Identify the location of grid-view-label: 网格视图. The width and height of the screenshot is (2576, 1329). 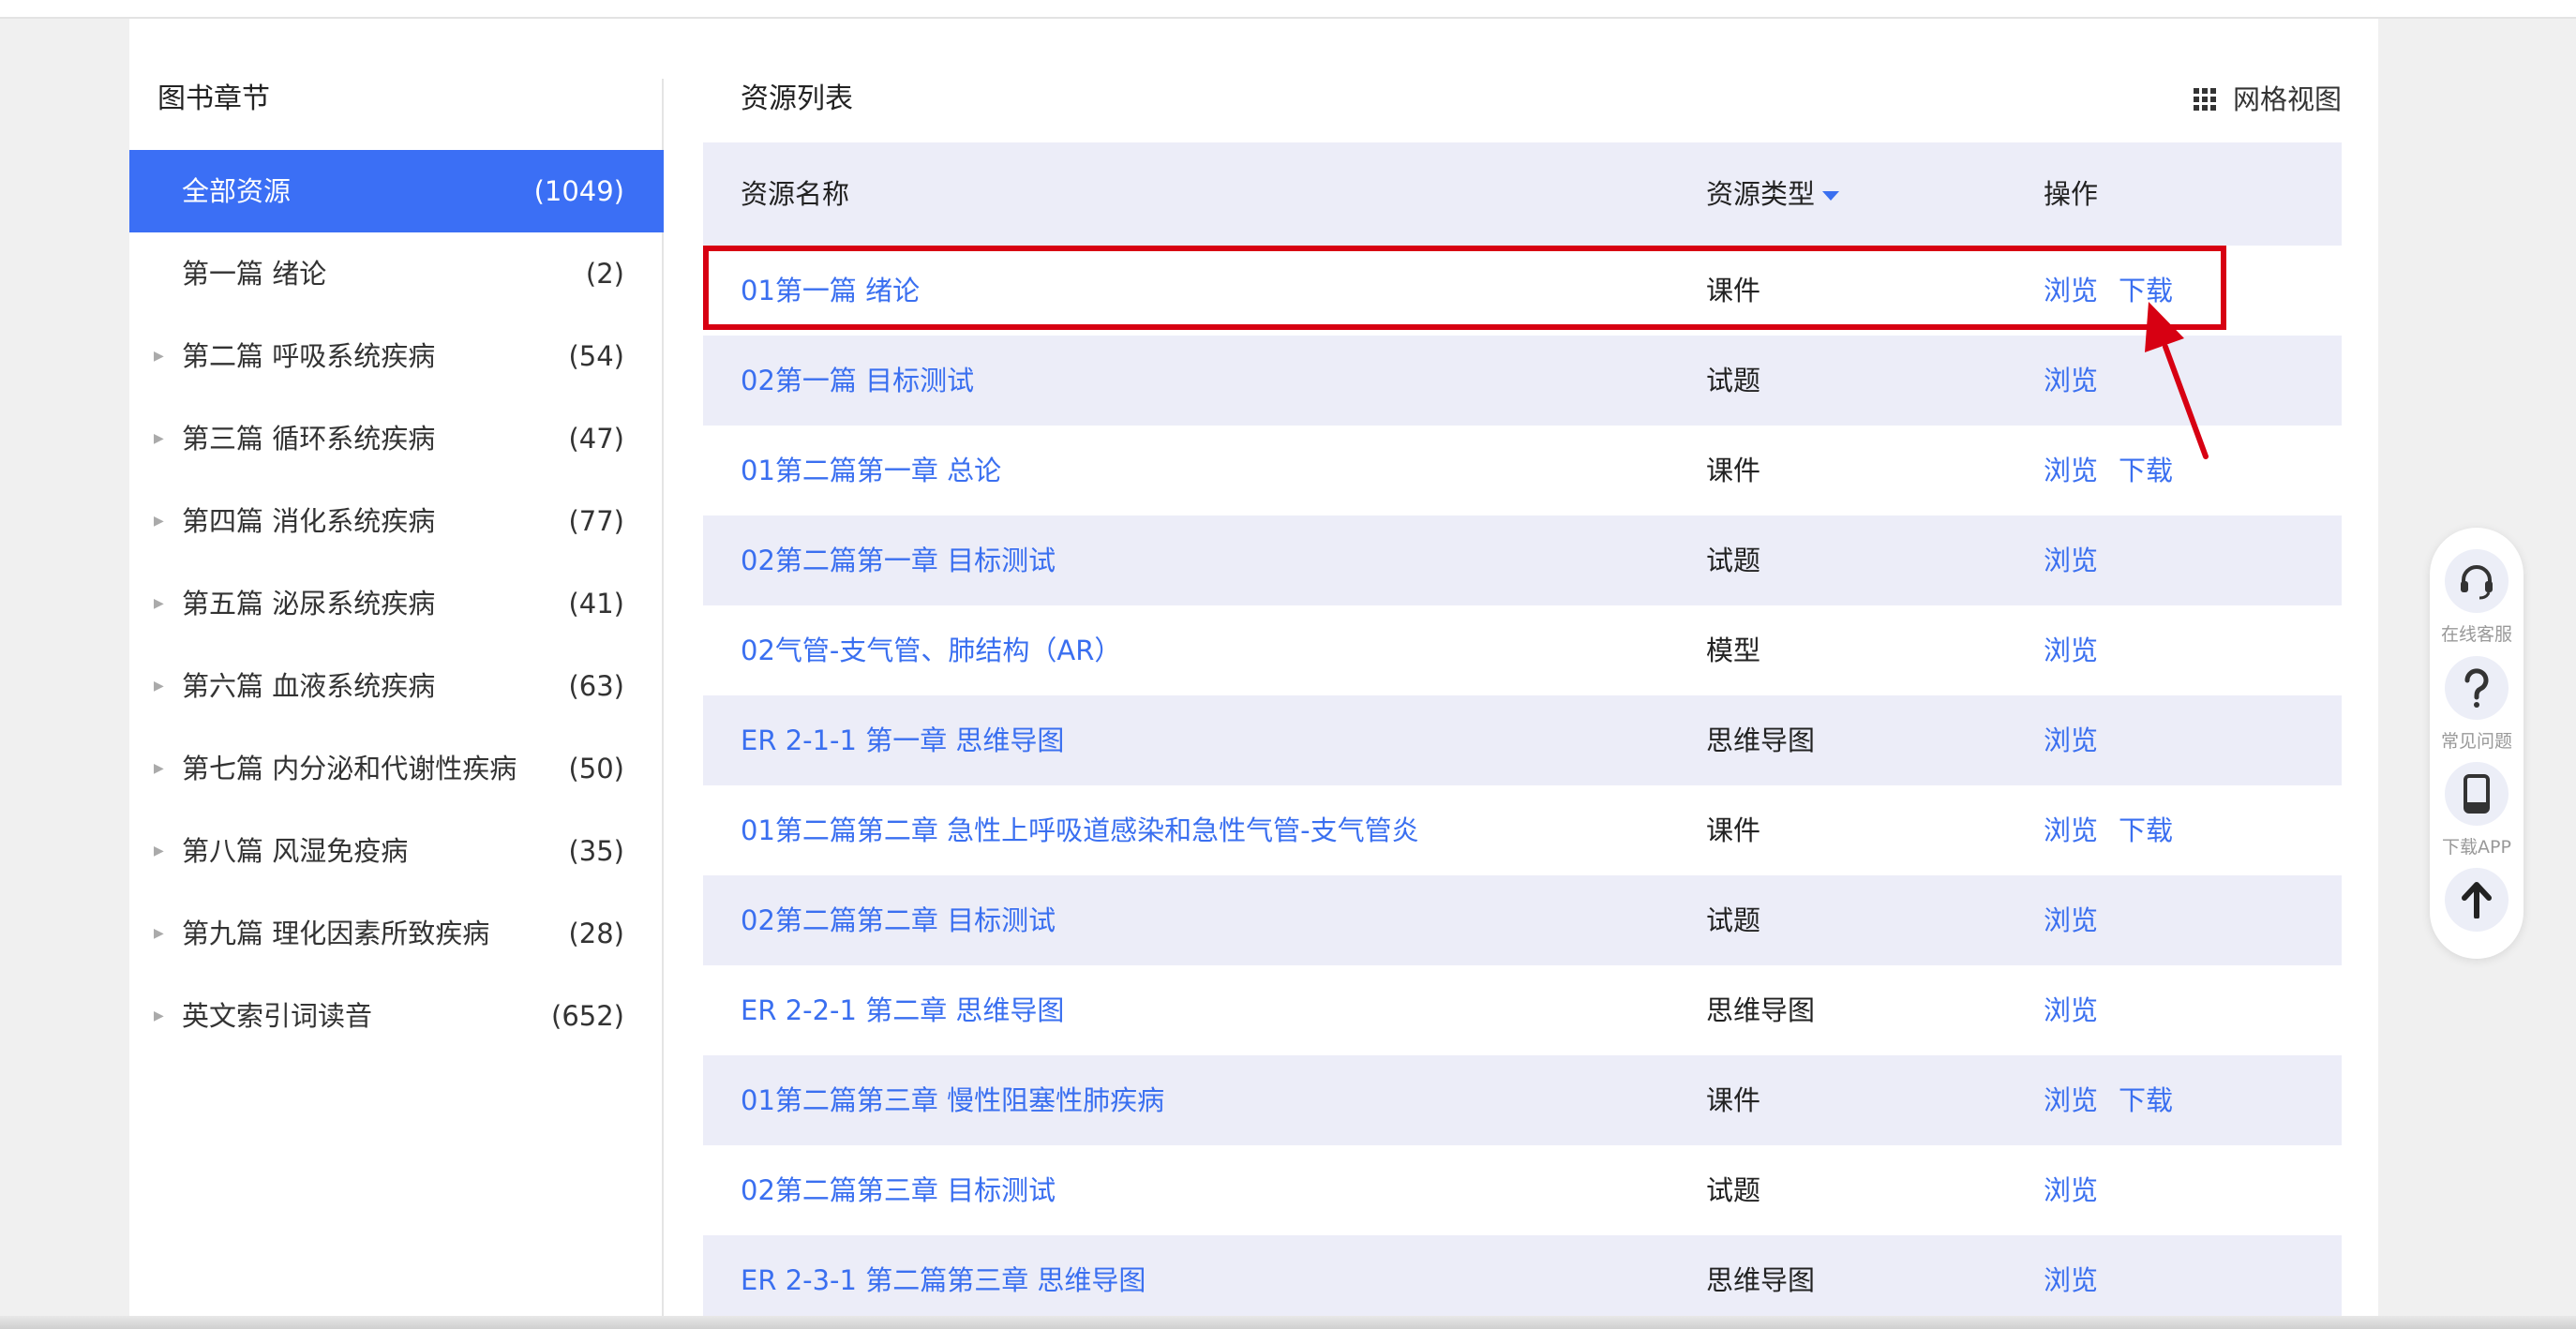
(2287, 99).